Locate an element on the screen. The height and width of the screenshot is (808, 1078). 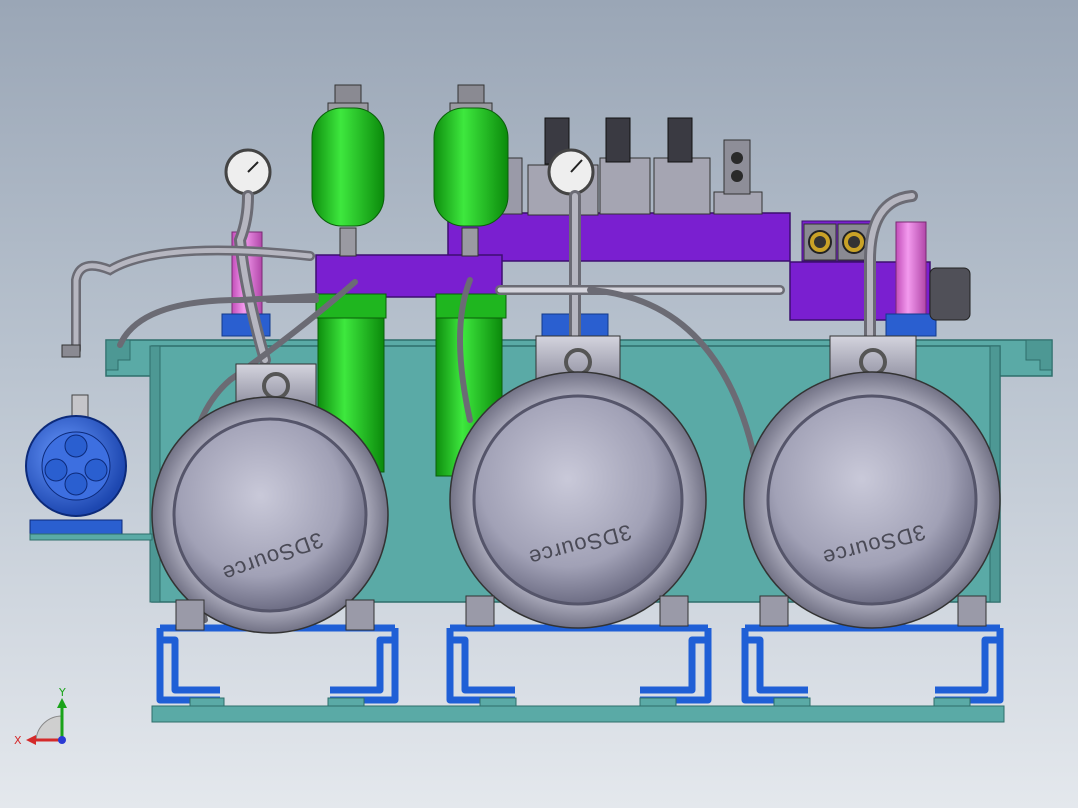
triad-x-label: X is located at coordinates (18, 740).